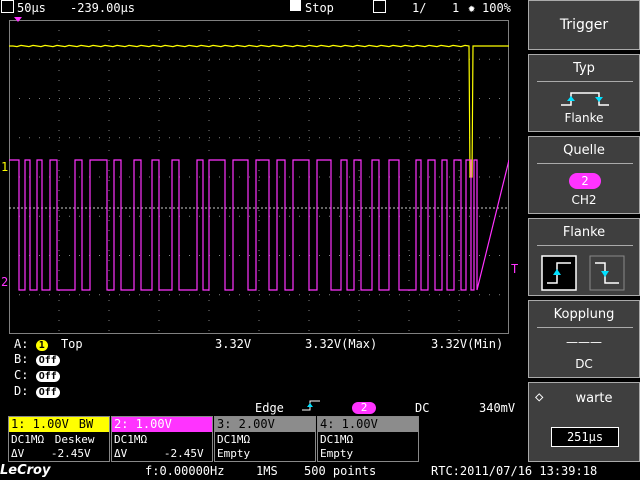 The width and height of the screenshot is (640, 480). What do you see at coordinates (18, 453) in the screenshot?
I see `ch1-dv-label: ΔV` at bounding box center [18, 453].